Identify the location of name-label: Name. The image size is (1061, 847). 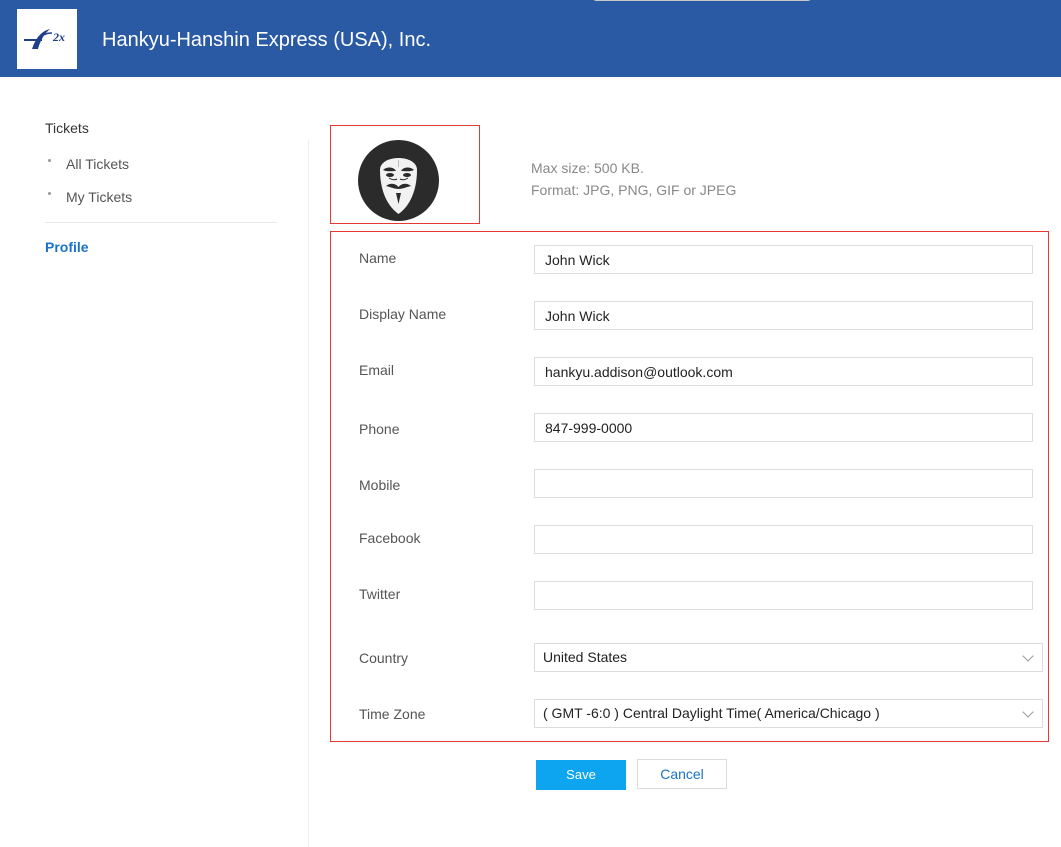
(378, 258).